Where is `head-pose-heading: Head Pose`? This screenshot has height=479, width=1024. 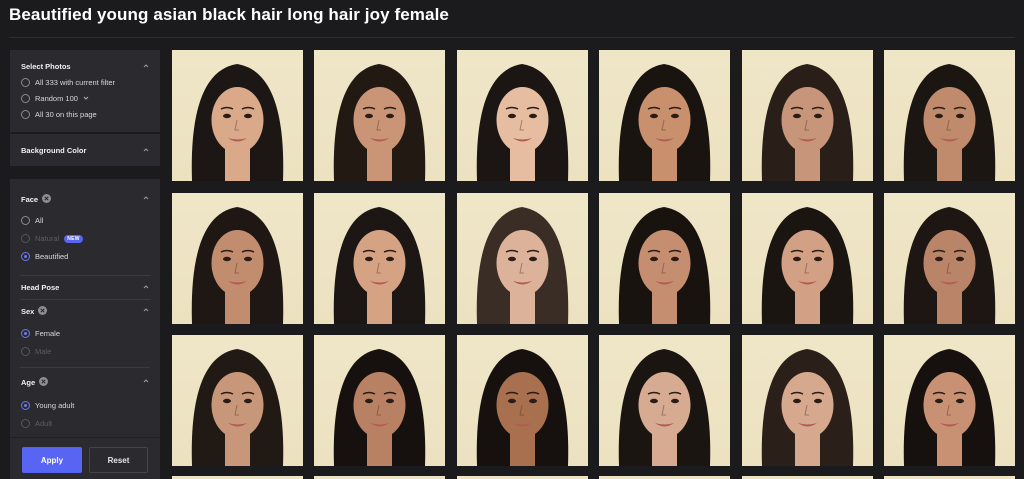 head-pose-heading: Head Pose is located at coordinates (40, 287).